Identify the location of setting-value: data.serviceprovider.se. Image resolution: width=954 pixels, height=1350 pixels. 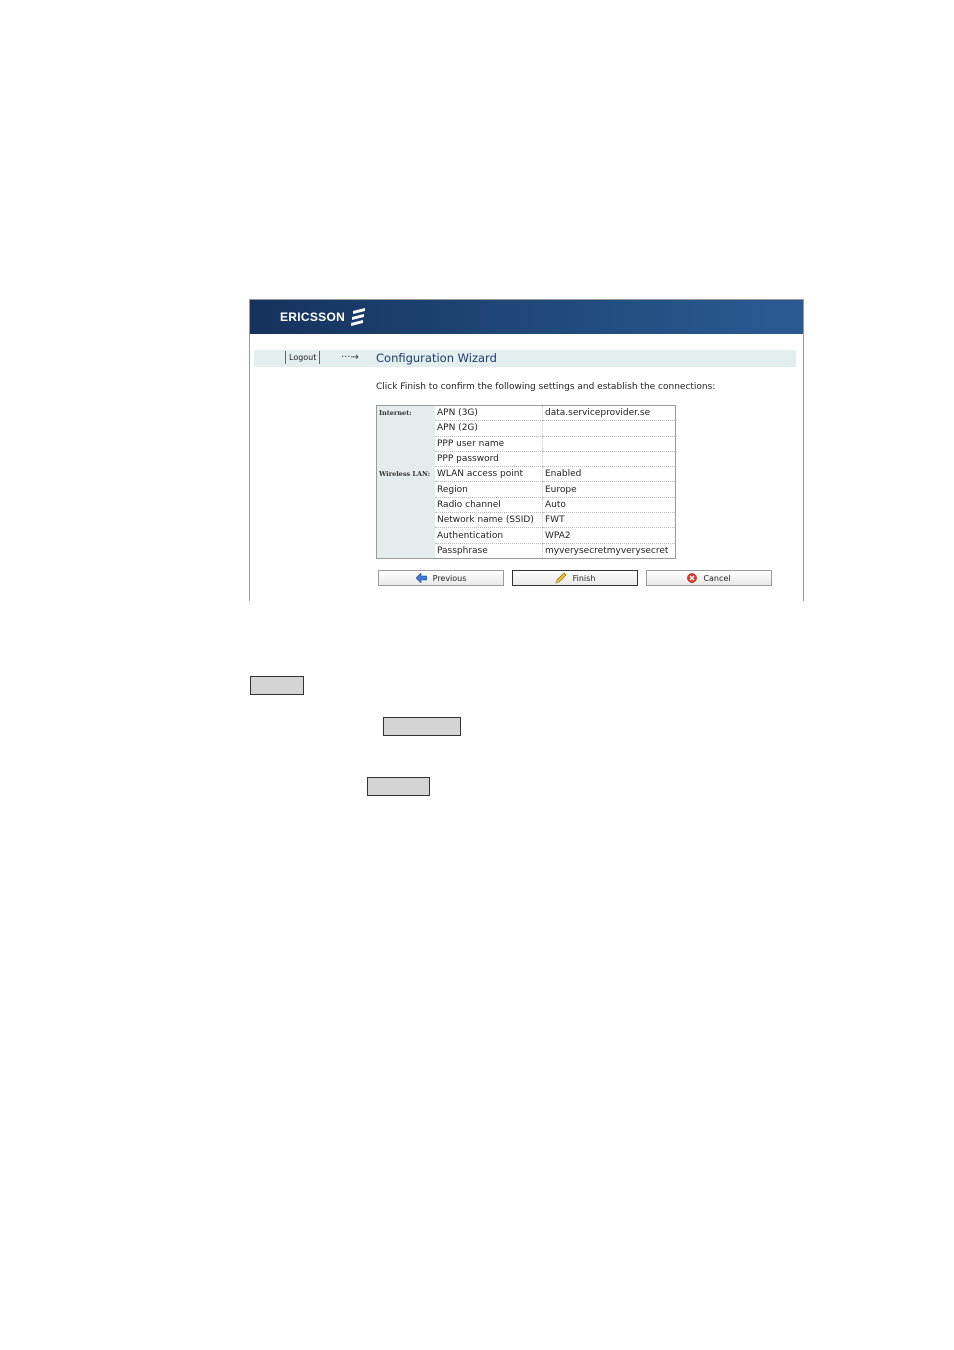
(609, 413).